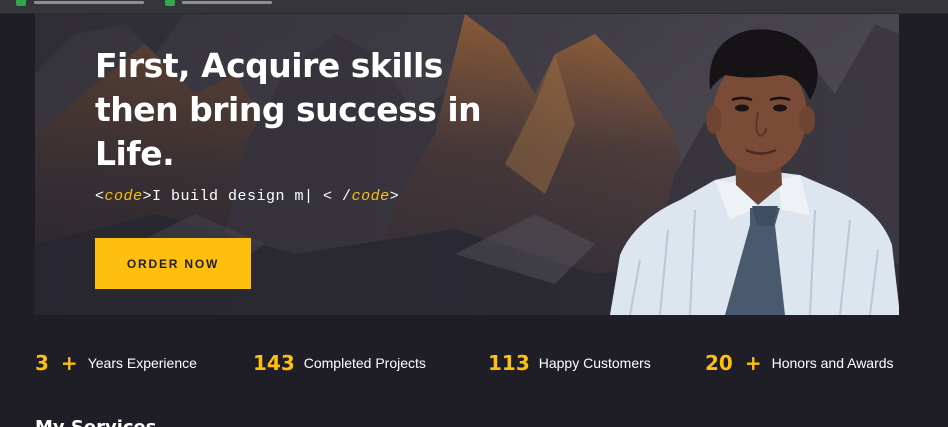 This screenshot has height=427, width=948. Describe the element at coordinates (394, 196) in the screenshot. I see `code-close-bracket: >` at that location.